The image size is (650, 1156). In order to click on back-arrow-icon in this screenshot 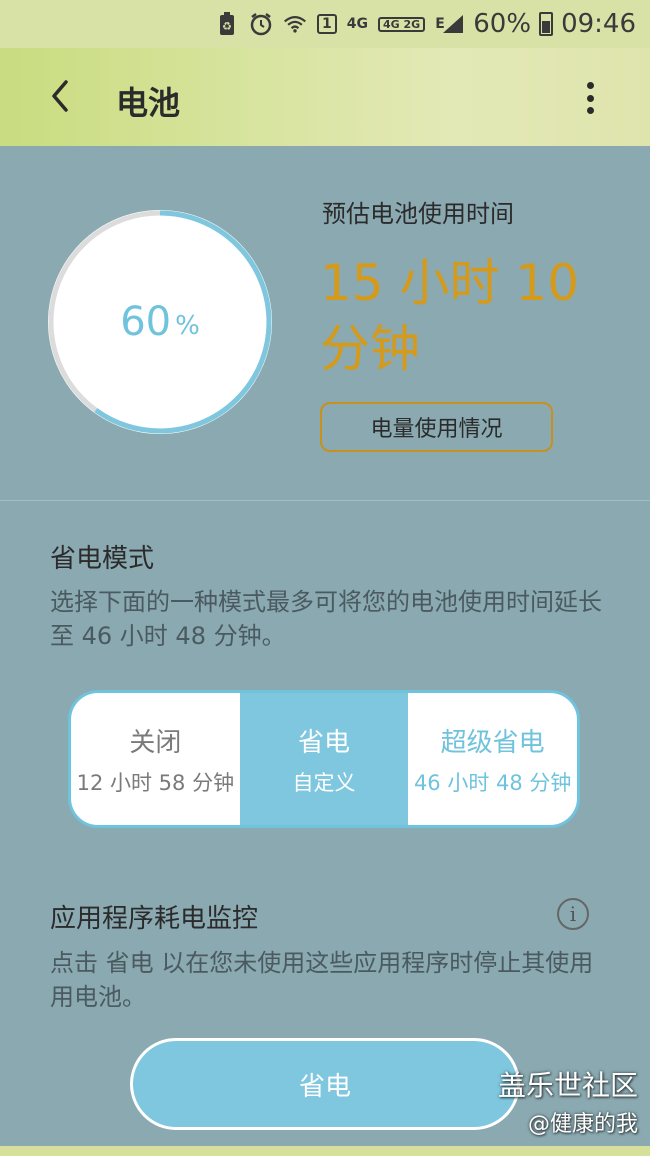, I will do `click(60, 96)`.